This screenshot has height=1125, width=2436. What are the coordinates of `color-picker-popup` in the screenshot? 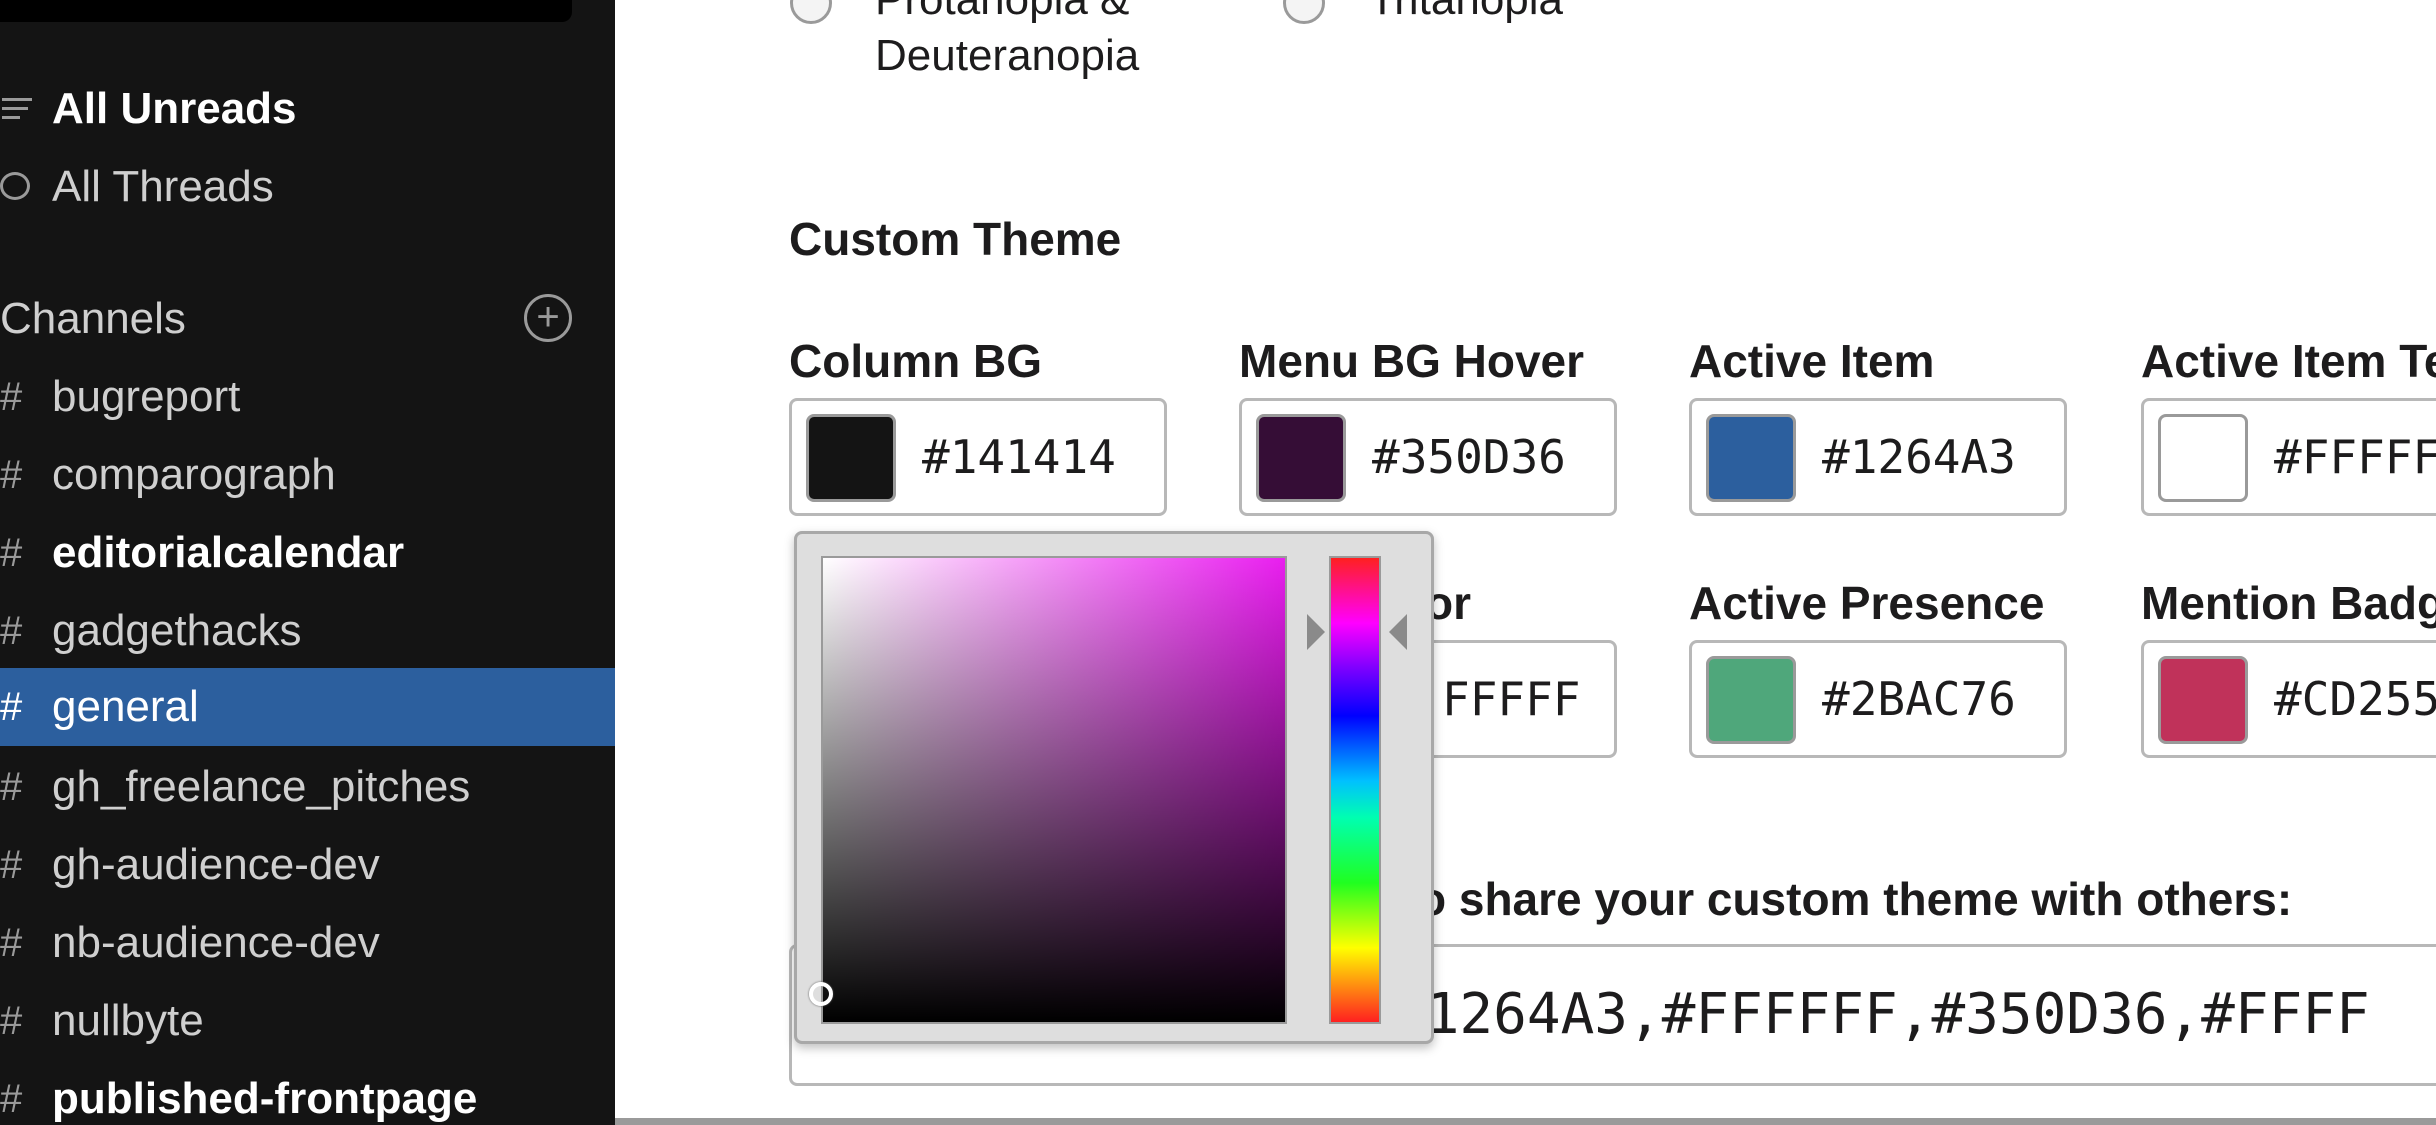 It's located at (1114, 787).